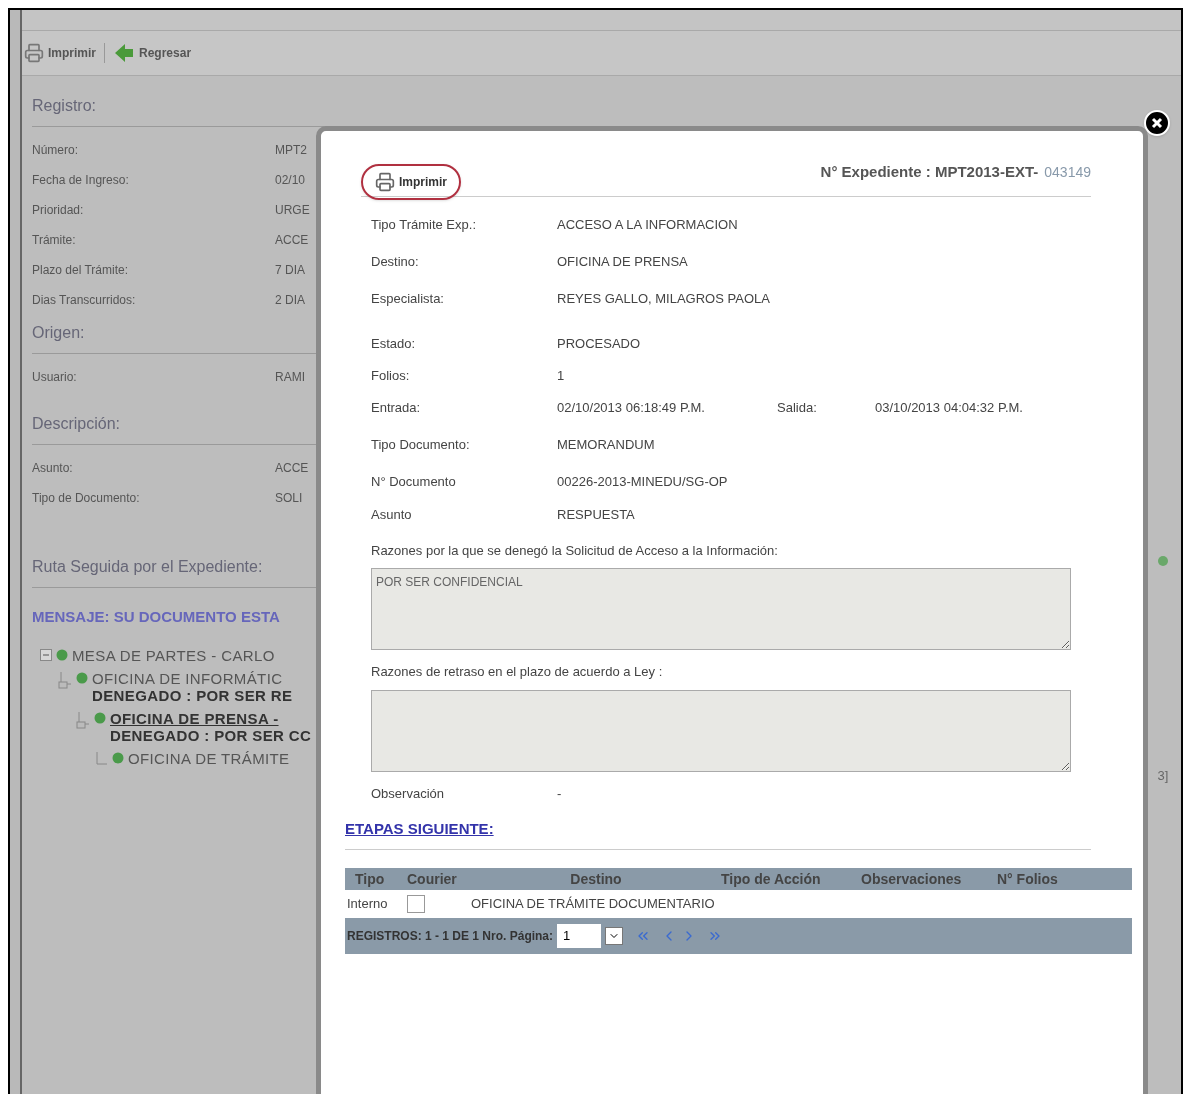  What do you see at coordinates (53, 468) in the screenshot?
I see `field-label: Asunto:` at bounding box center [53, 468].